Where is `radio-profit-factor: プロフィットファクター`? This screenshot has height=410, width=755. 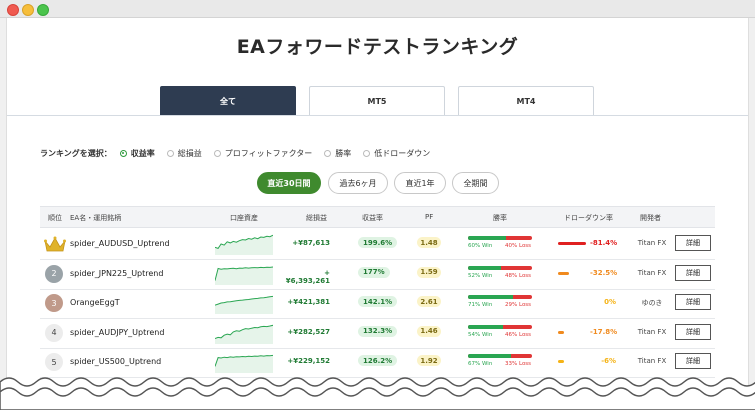
radio-profit-factor: プロフィットファクター is located at coordinates (262, 153).